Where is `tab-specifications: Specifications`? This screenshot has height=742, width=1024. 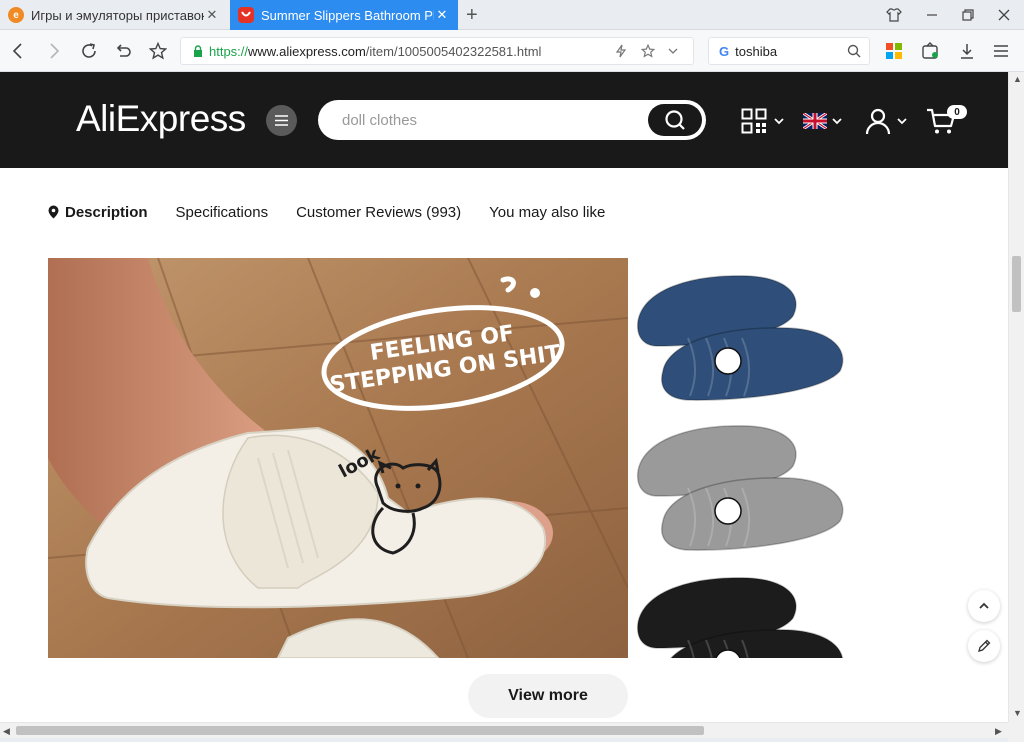
tab-specifications: Specifications is located at coordinates (222, 212).